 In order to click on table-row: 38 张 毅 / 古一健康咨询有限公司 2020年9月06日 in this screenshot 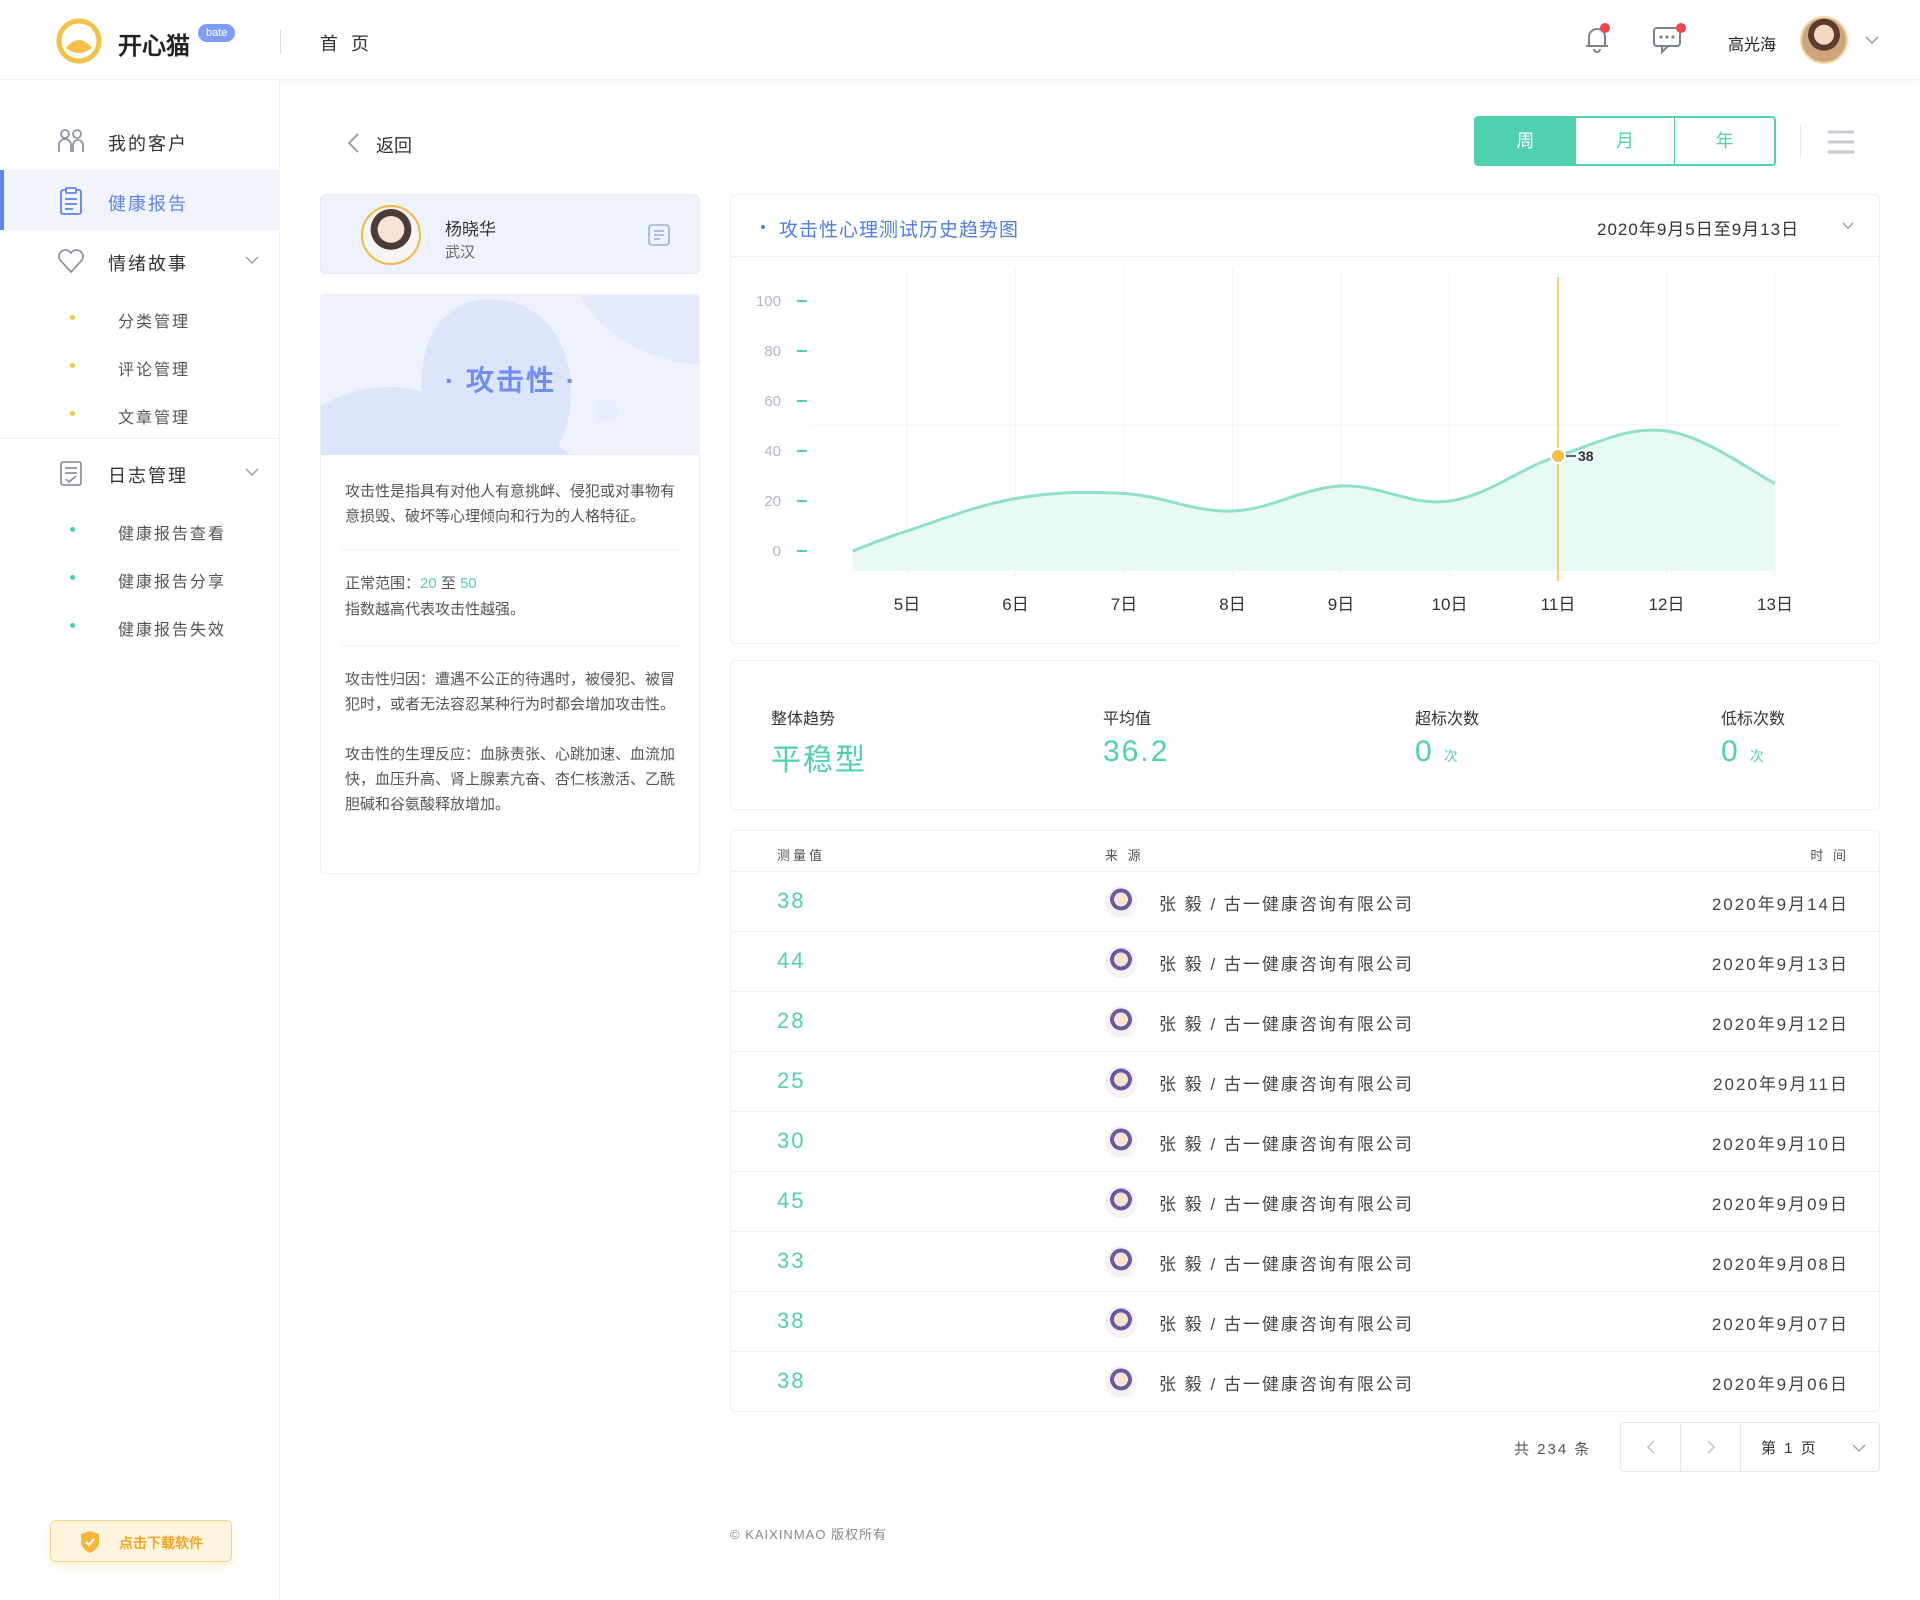, I will do `click(1305, 1381)`.